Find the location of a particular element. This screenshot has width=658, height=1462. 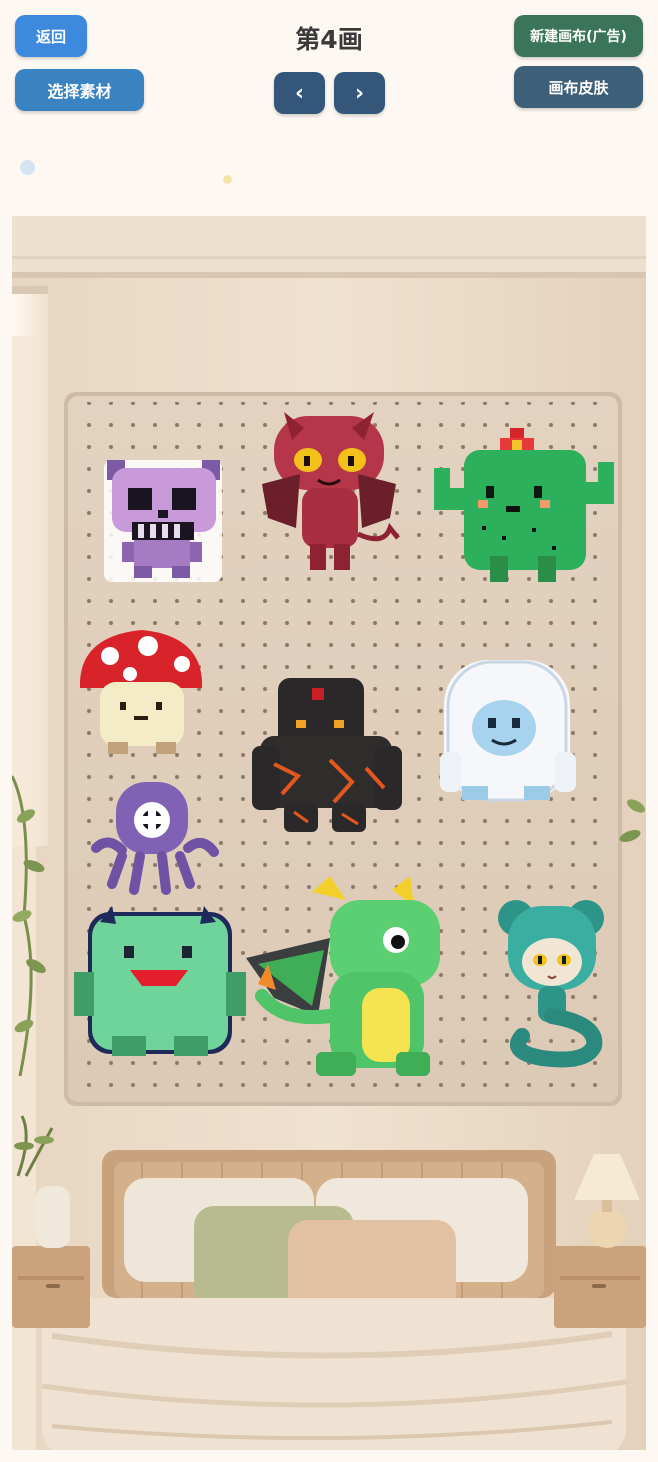

select-material-button: 选择素材 is located at coordinates (79, 90).